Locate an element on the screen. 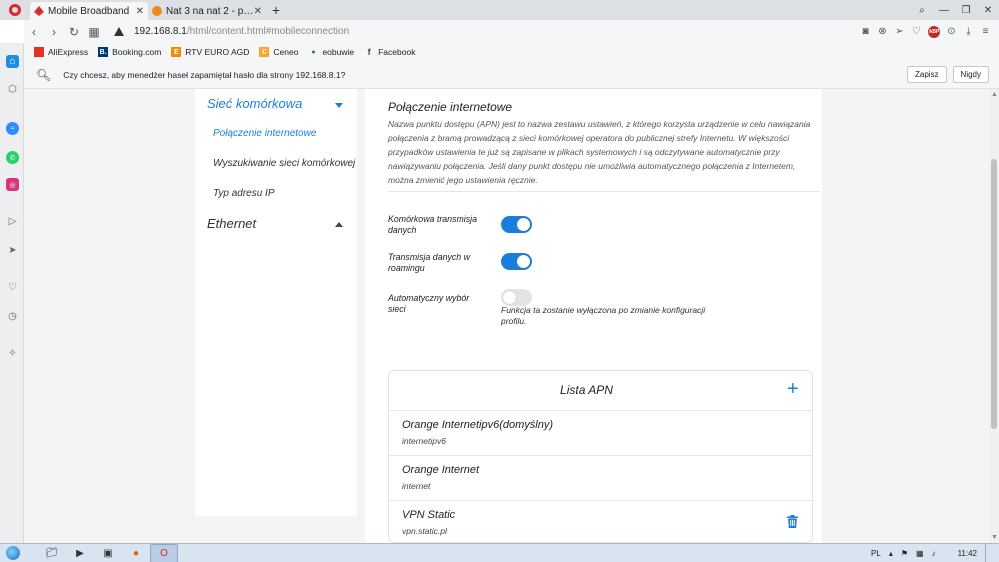 This screenshot has height=562, width=999. tab-nat: Nat 3 na nat 2 - ps4 pro - ✕ is located at coordinates (207, 11).